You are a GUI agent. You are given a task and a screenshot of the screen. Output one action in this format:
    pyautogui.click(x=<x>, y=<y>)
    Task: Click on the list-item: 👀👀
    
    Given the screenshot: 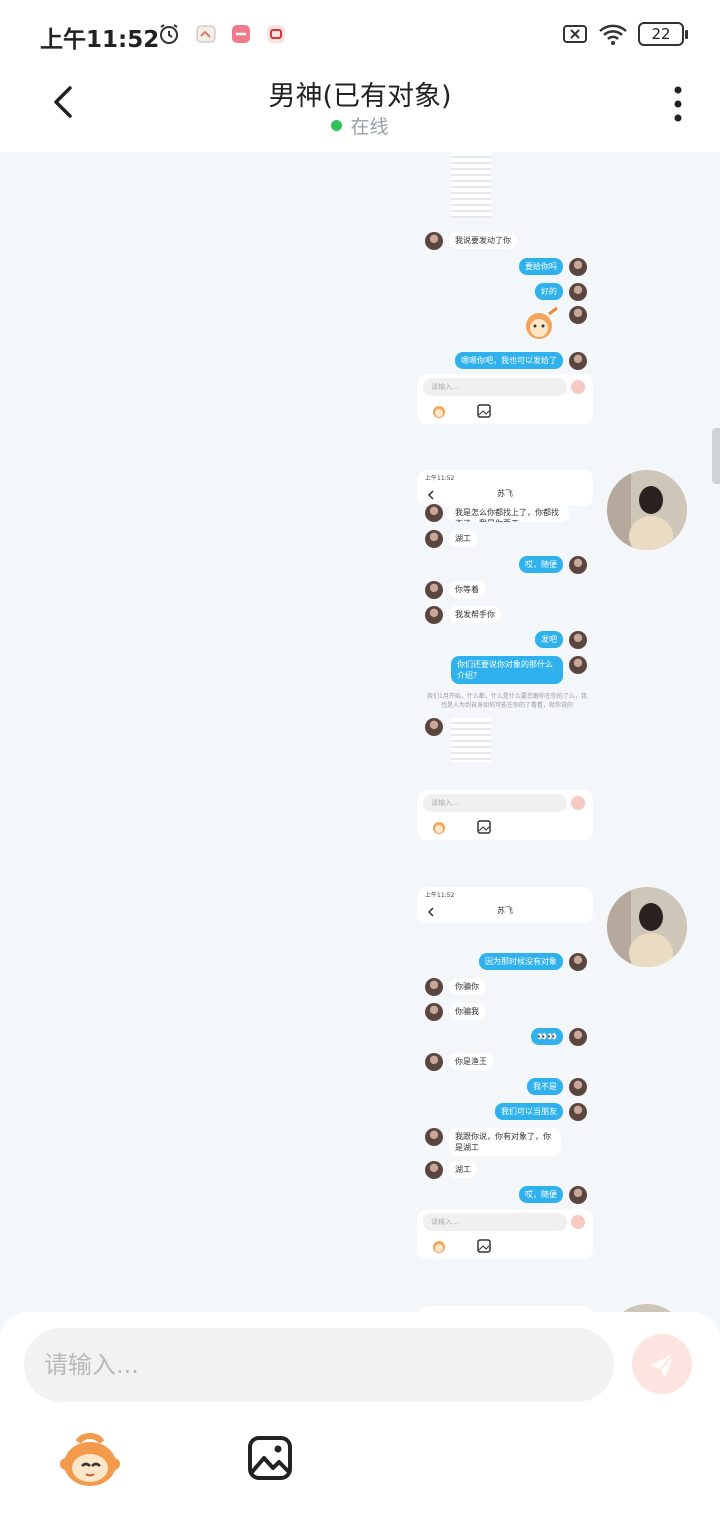 What is the action you would take?
    pyautogui.click(x=502, y=1037)
    